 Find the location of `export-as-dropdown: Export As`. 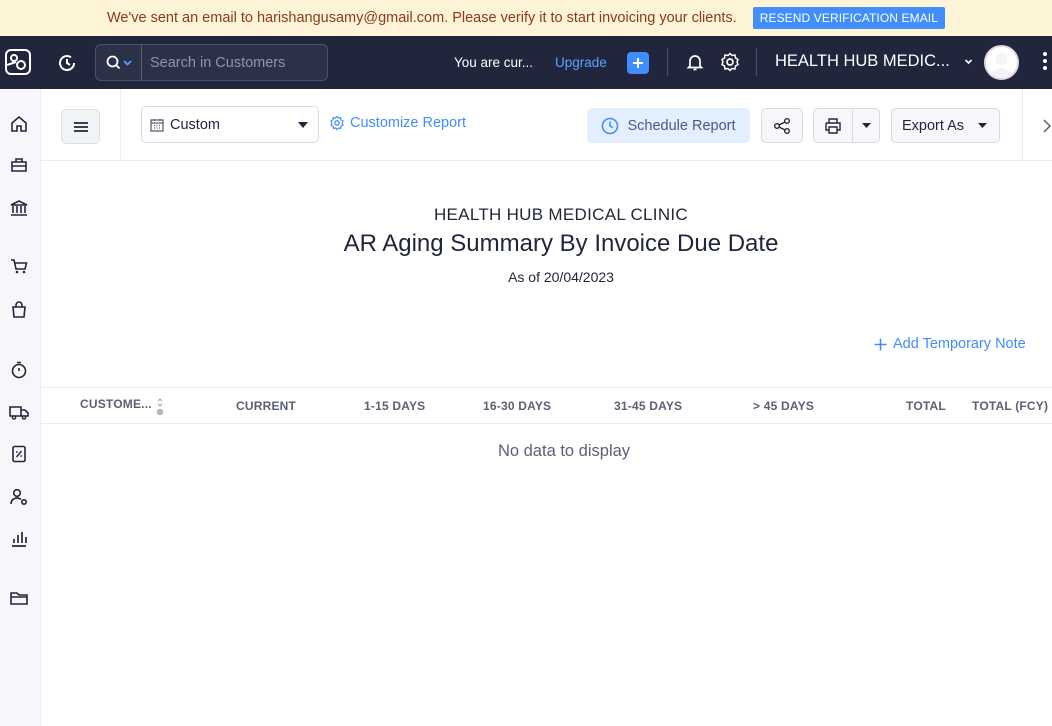

export-as-dropdown: Export As is located at coordinates (945, 125).